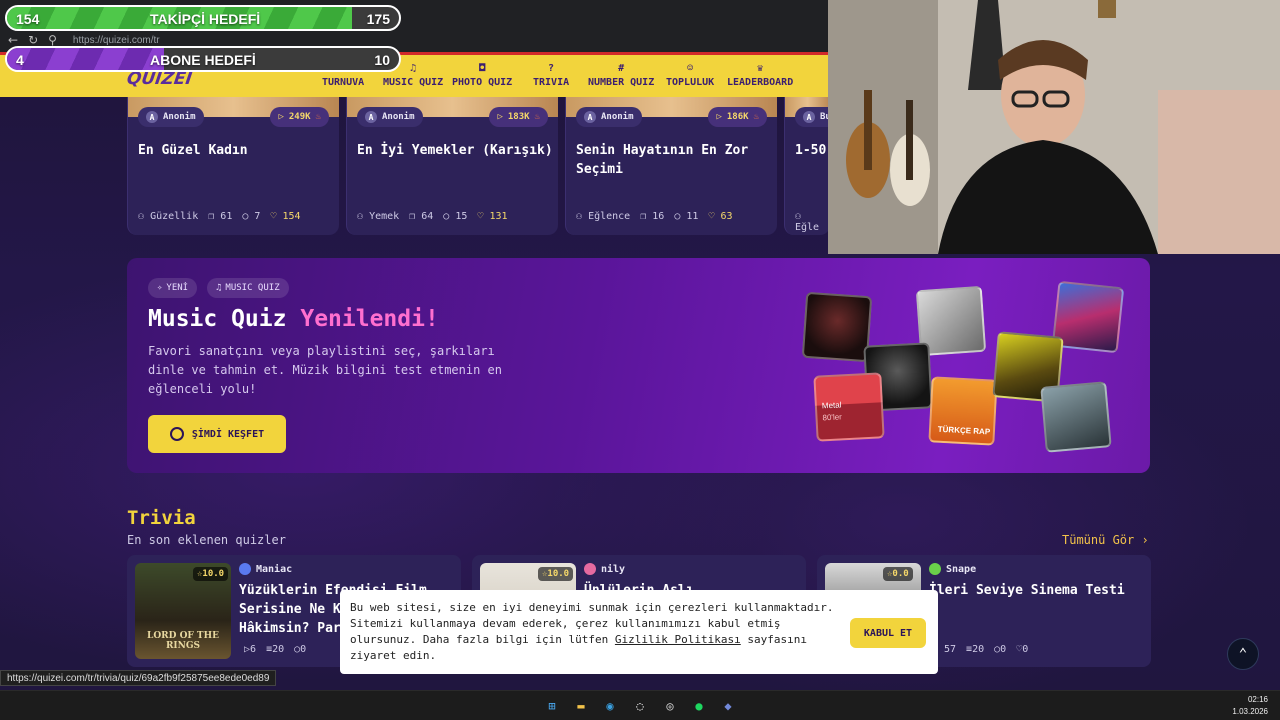 The image size is (1280, 720). I want to click on see-all-link: Tümünü Gör ›, so click(1105, 540).